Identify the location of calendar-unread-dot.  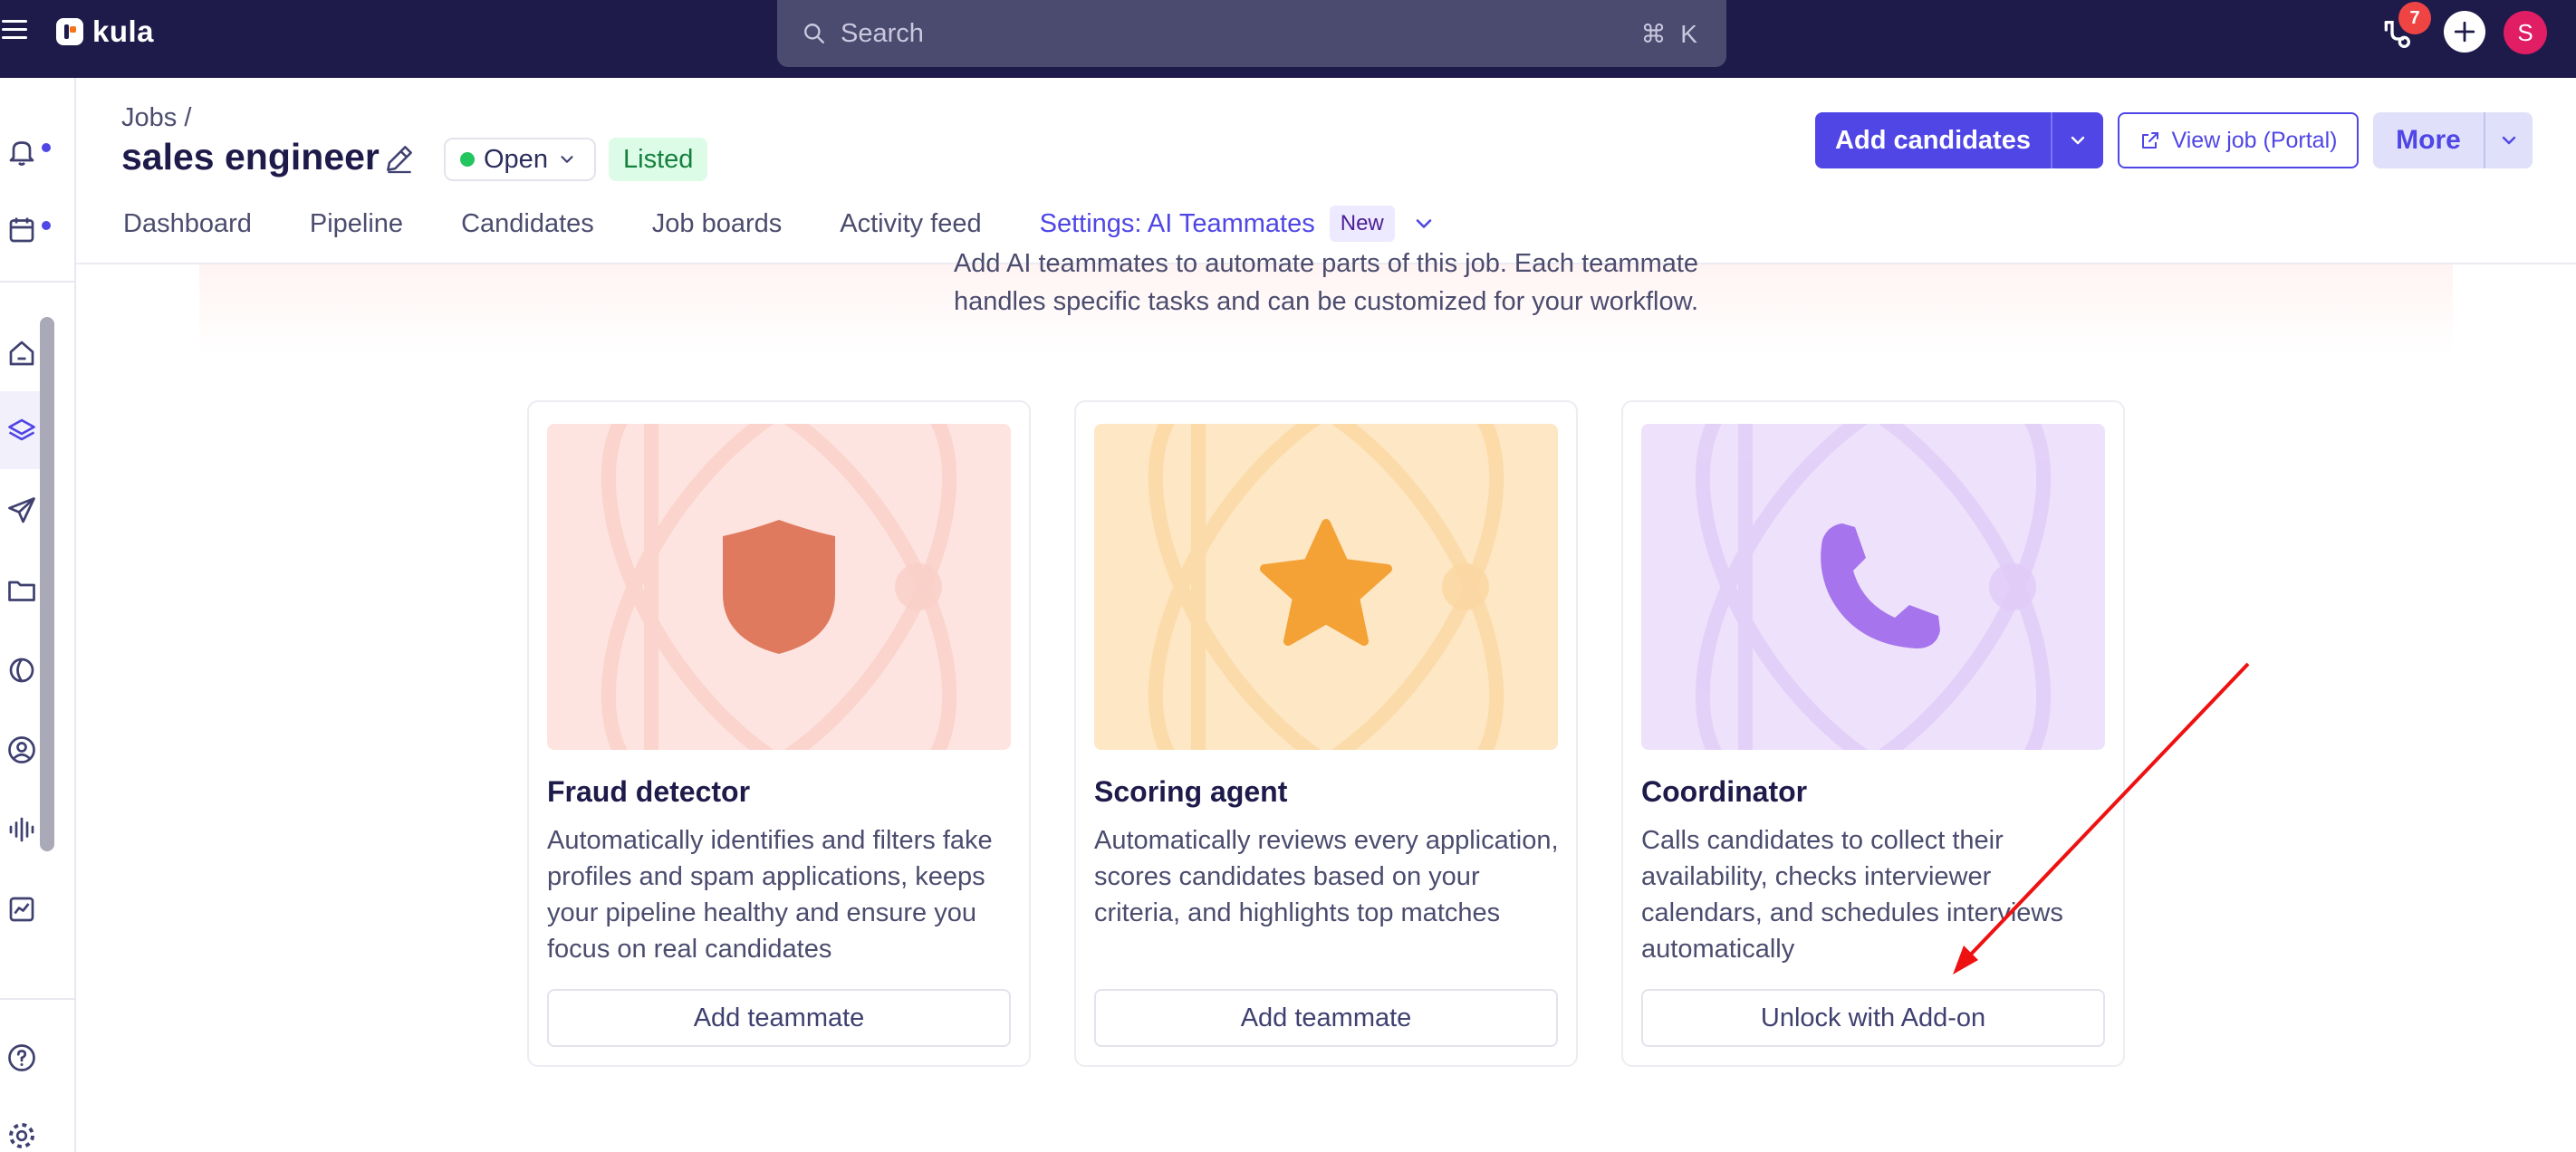
(46, 225).